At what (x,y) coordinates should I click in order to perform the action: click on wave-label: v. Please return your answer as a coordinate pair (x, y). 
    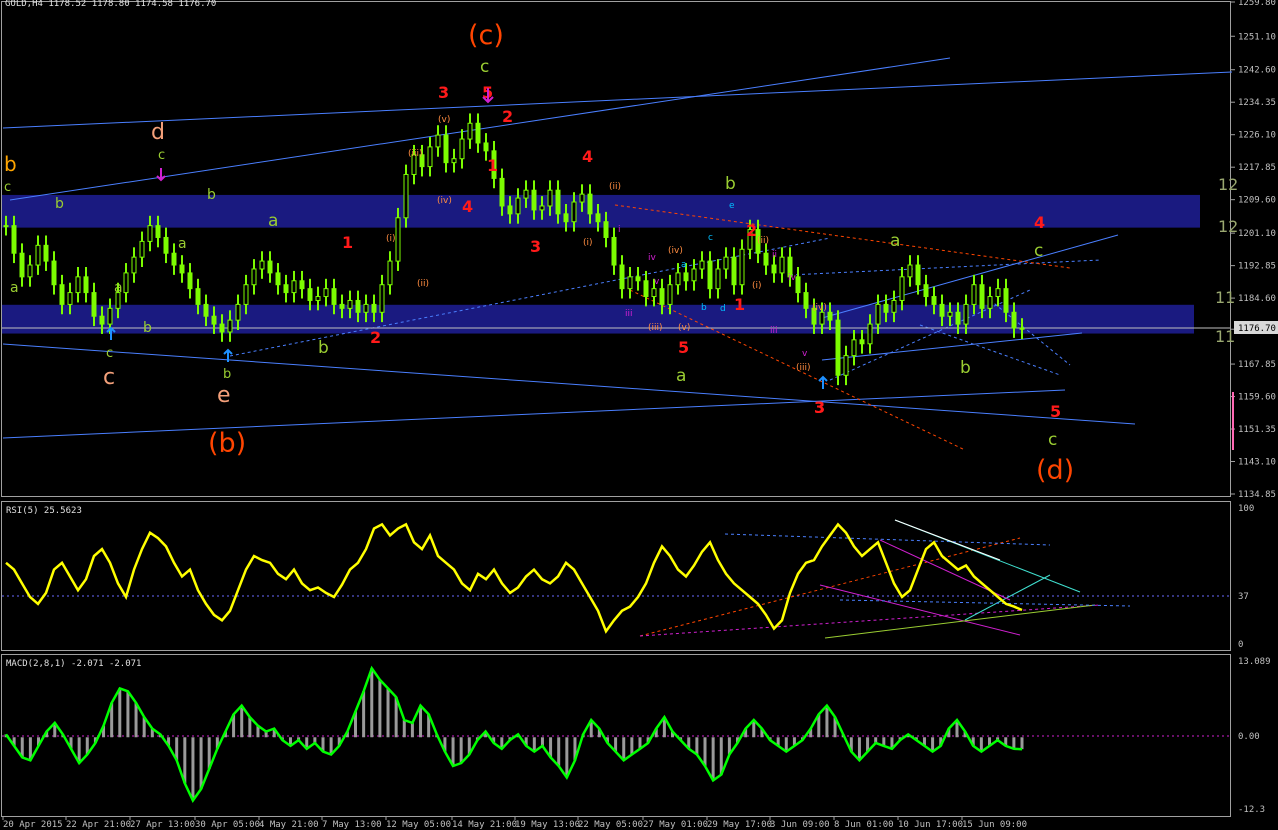
    Looking at the image, I should click on (657, 282).